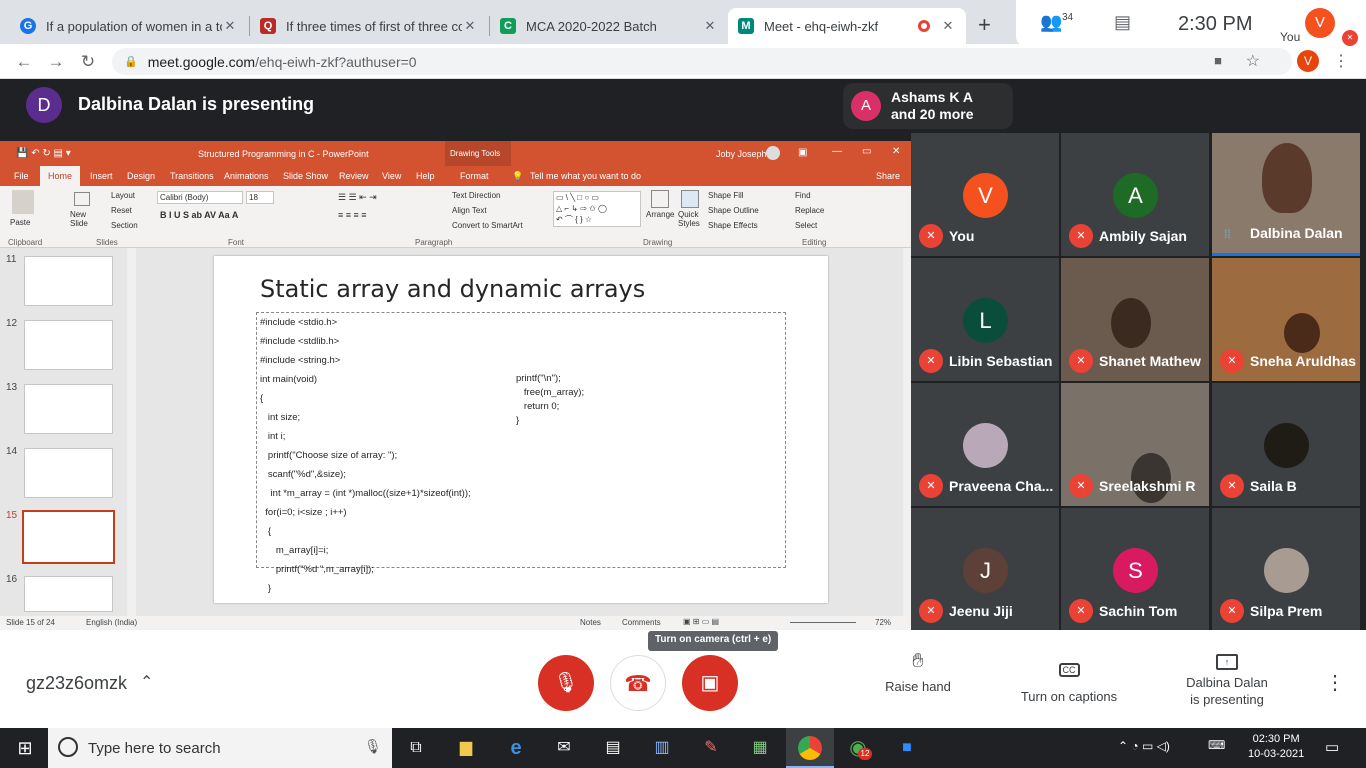 The width and height of the screenshot is (1366, 768). I want to click on shapes-gallery: ▭ \ ╲ □ ○ ▭ △ ⌐ ↳ ⇨ ✩ ◯ ↶ ⌒ { } ☆, so click(597, 209).